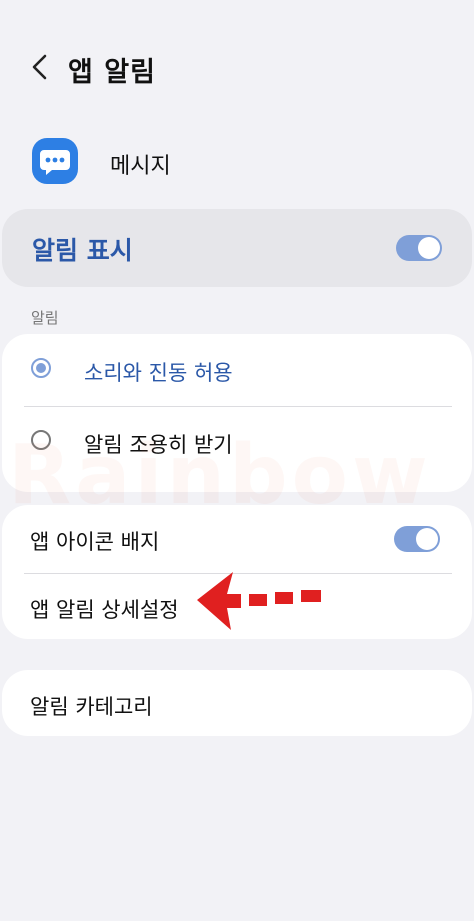  Describe the element at coordinates (259, 601) in the screenshot. I see `red-arrow-annotation` at that location.